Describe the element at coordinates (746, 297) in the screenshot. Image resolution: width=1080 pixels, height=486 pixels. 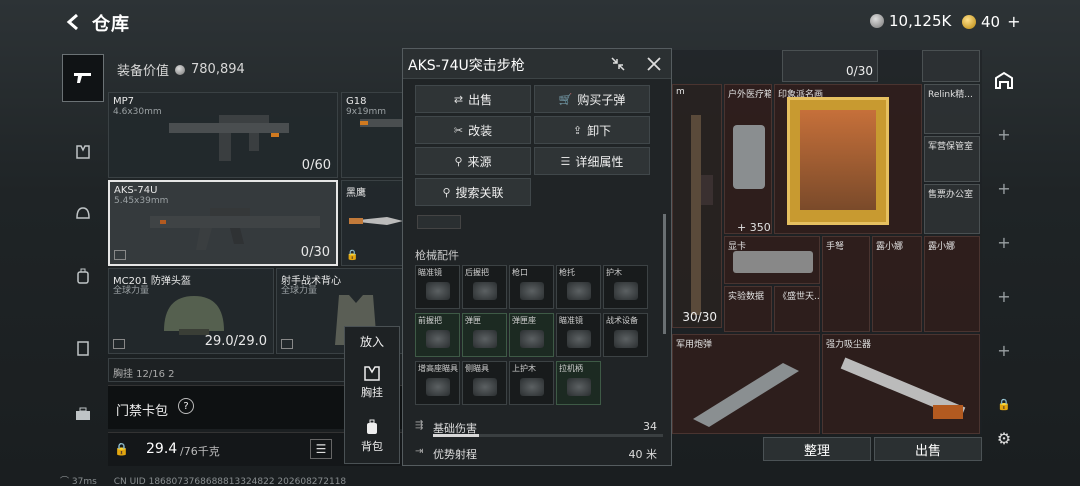
I see `item-label: 实验数据` at that location.